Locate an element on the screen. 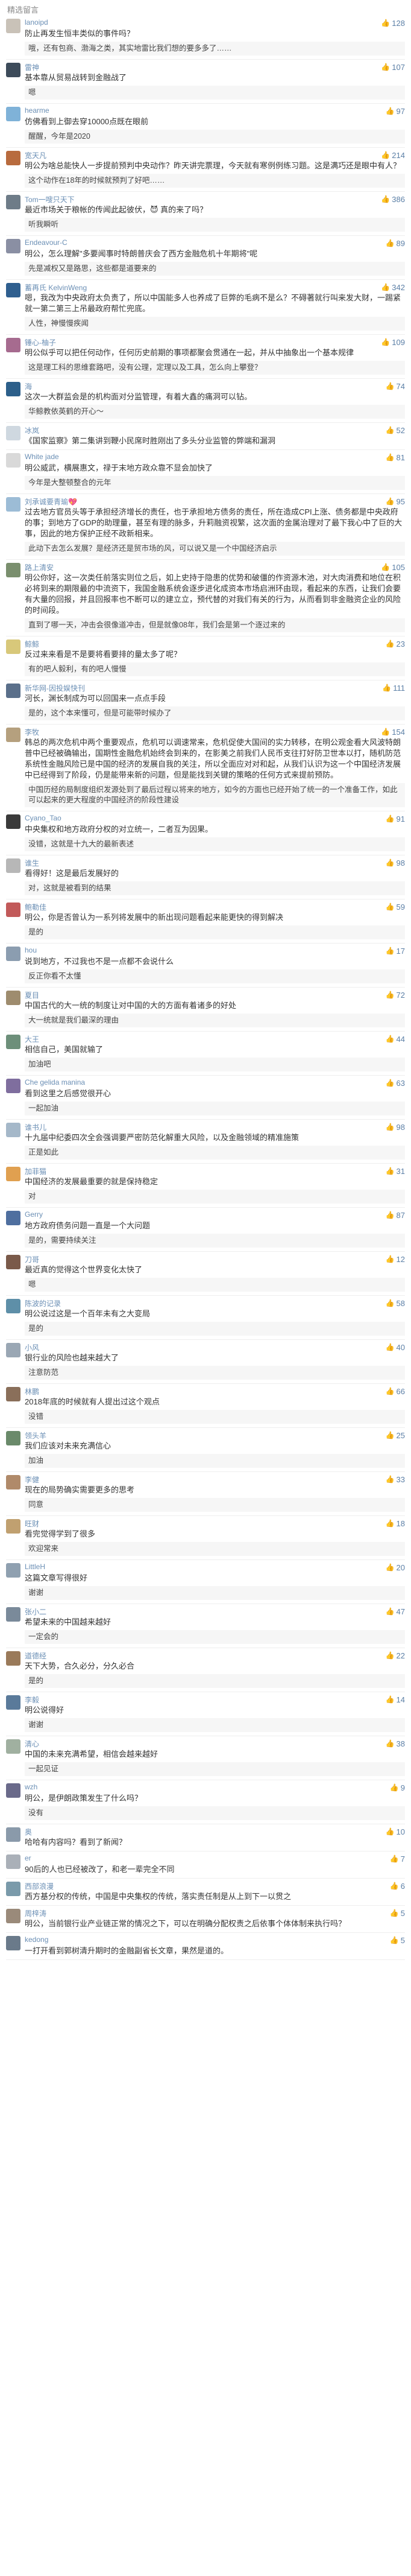 Image resolution: width=411 pixels, height=2576 pixels. like-button: 👍 52 is located at coordinates (395, 430).